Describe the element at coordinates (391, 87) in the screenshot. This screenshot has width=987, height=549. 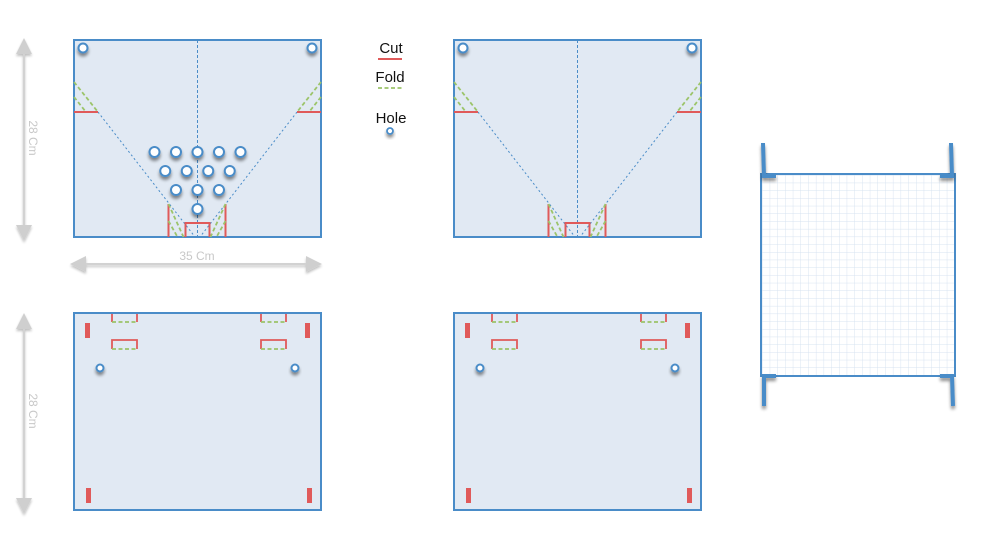
I see `legend: Cut Fold Hole` at that location.